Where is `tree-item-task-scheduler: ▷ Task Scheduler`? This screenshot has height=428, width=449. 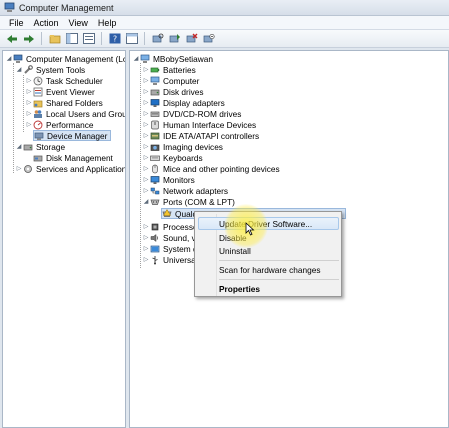
tree-item-task-scheduler: ▷ Task Scheduler is located at coordinates (64, 80).